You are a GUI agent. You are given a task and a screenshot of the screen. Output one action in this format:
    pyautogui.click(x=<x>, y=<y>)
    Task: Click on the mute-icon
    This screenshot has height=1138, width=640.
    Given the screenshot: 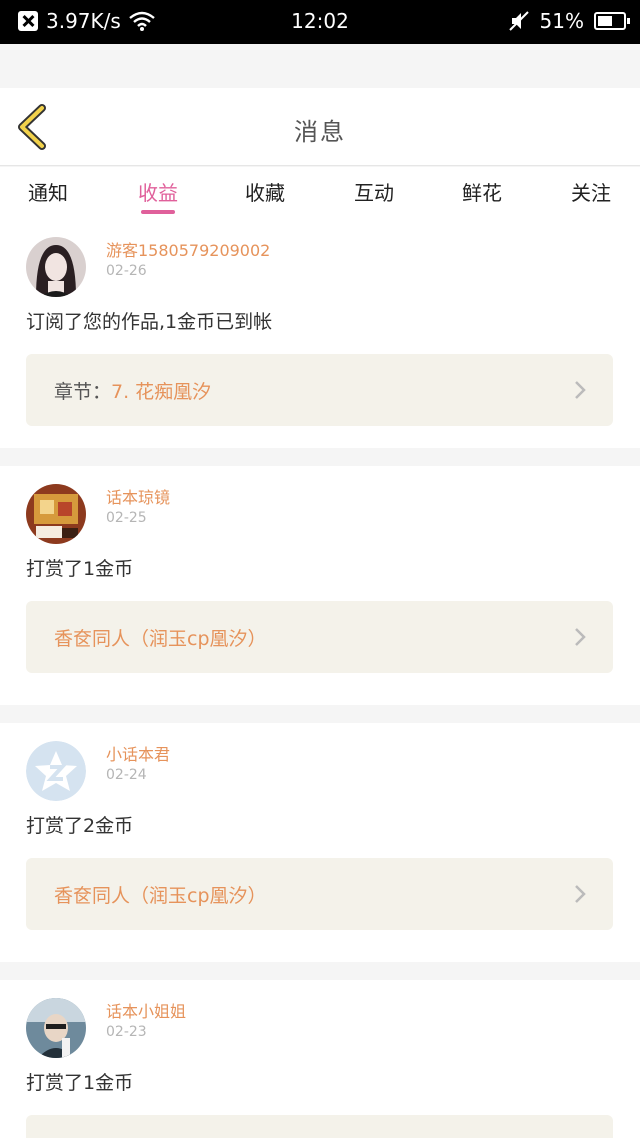 What is the action you would take?
    pyautogui.click(x=518, y=21)
    